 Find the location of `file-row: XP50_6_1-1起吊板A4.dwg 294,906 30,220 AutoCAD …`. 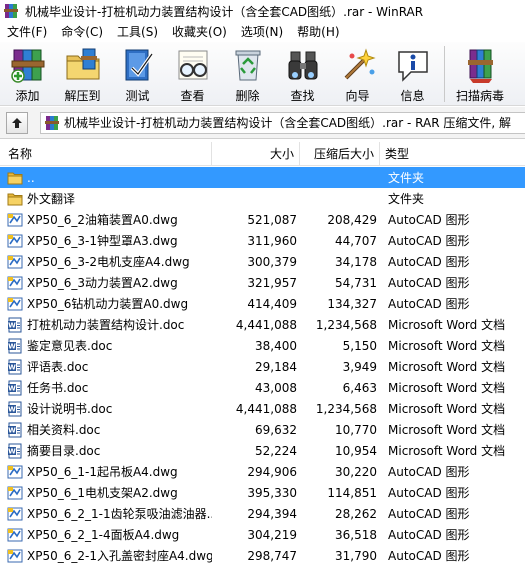

file-row: XP50_6_1-1起吊板A4.dwg 294,906 30,220 AutoCAD … is located at coordinates (262, 471).